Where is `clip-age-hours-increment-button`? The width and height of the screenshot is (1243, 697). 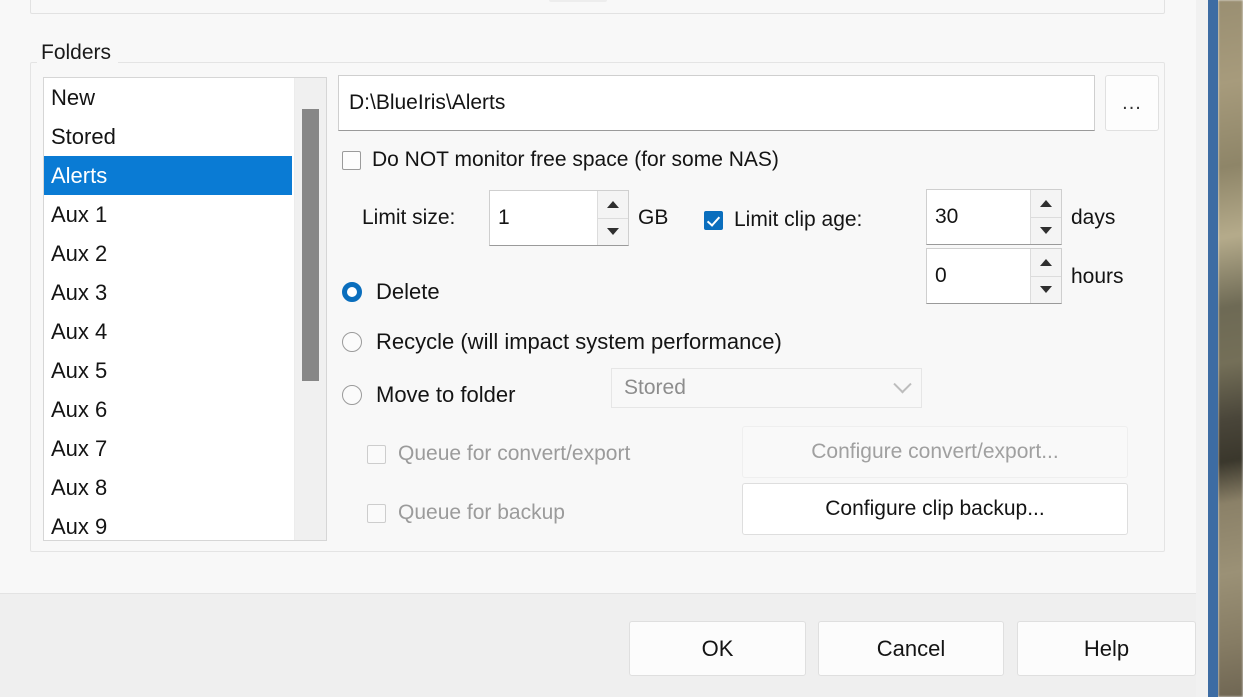
clip-age-hours-increment-button is located at coordinates (1046, 263).